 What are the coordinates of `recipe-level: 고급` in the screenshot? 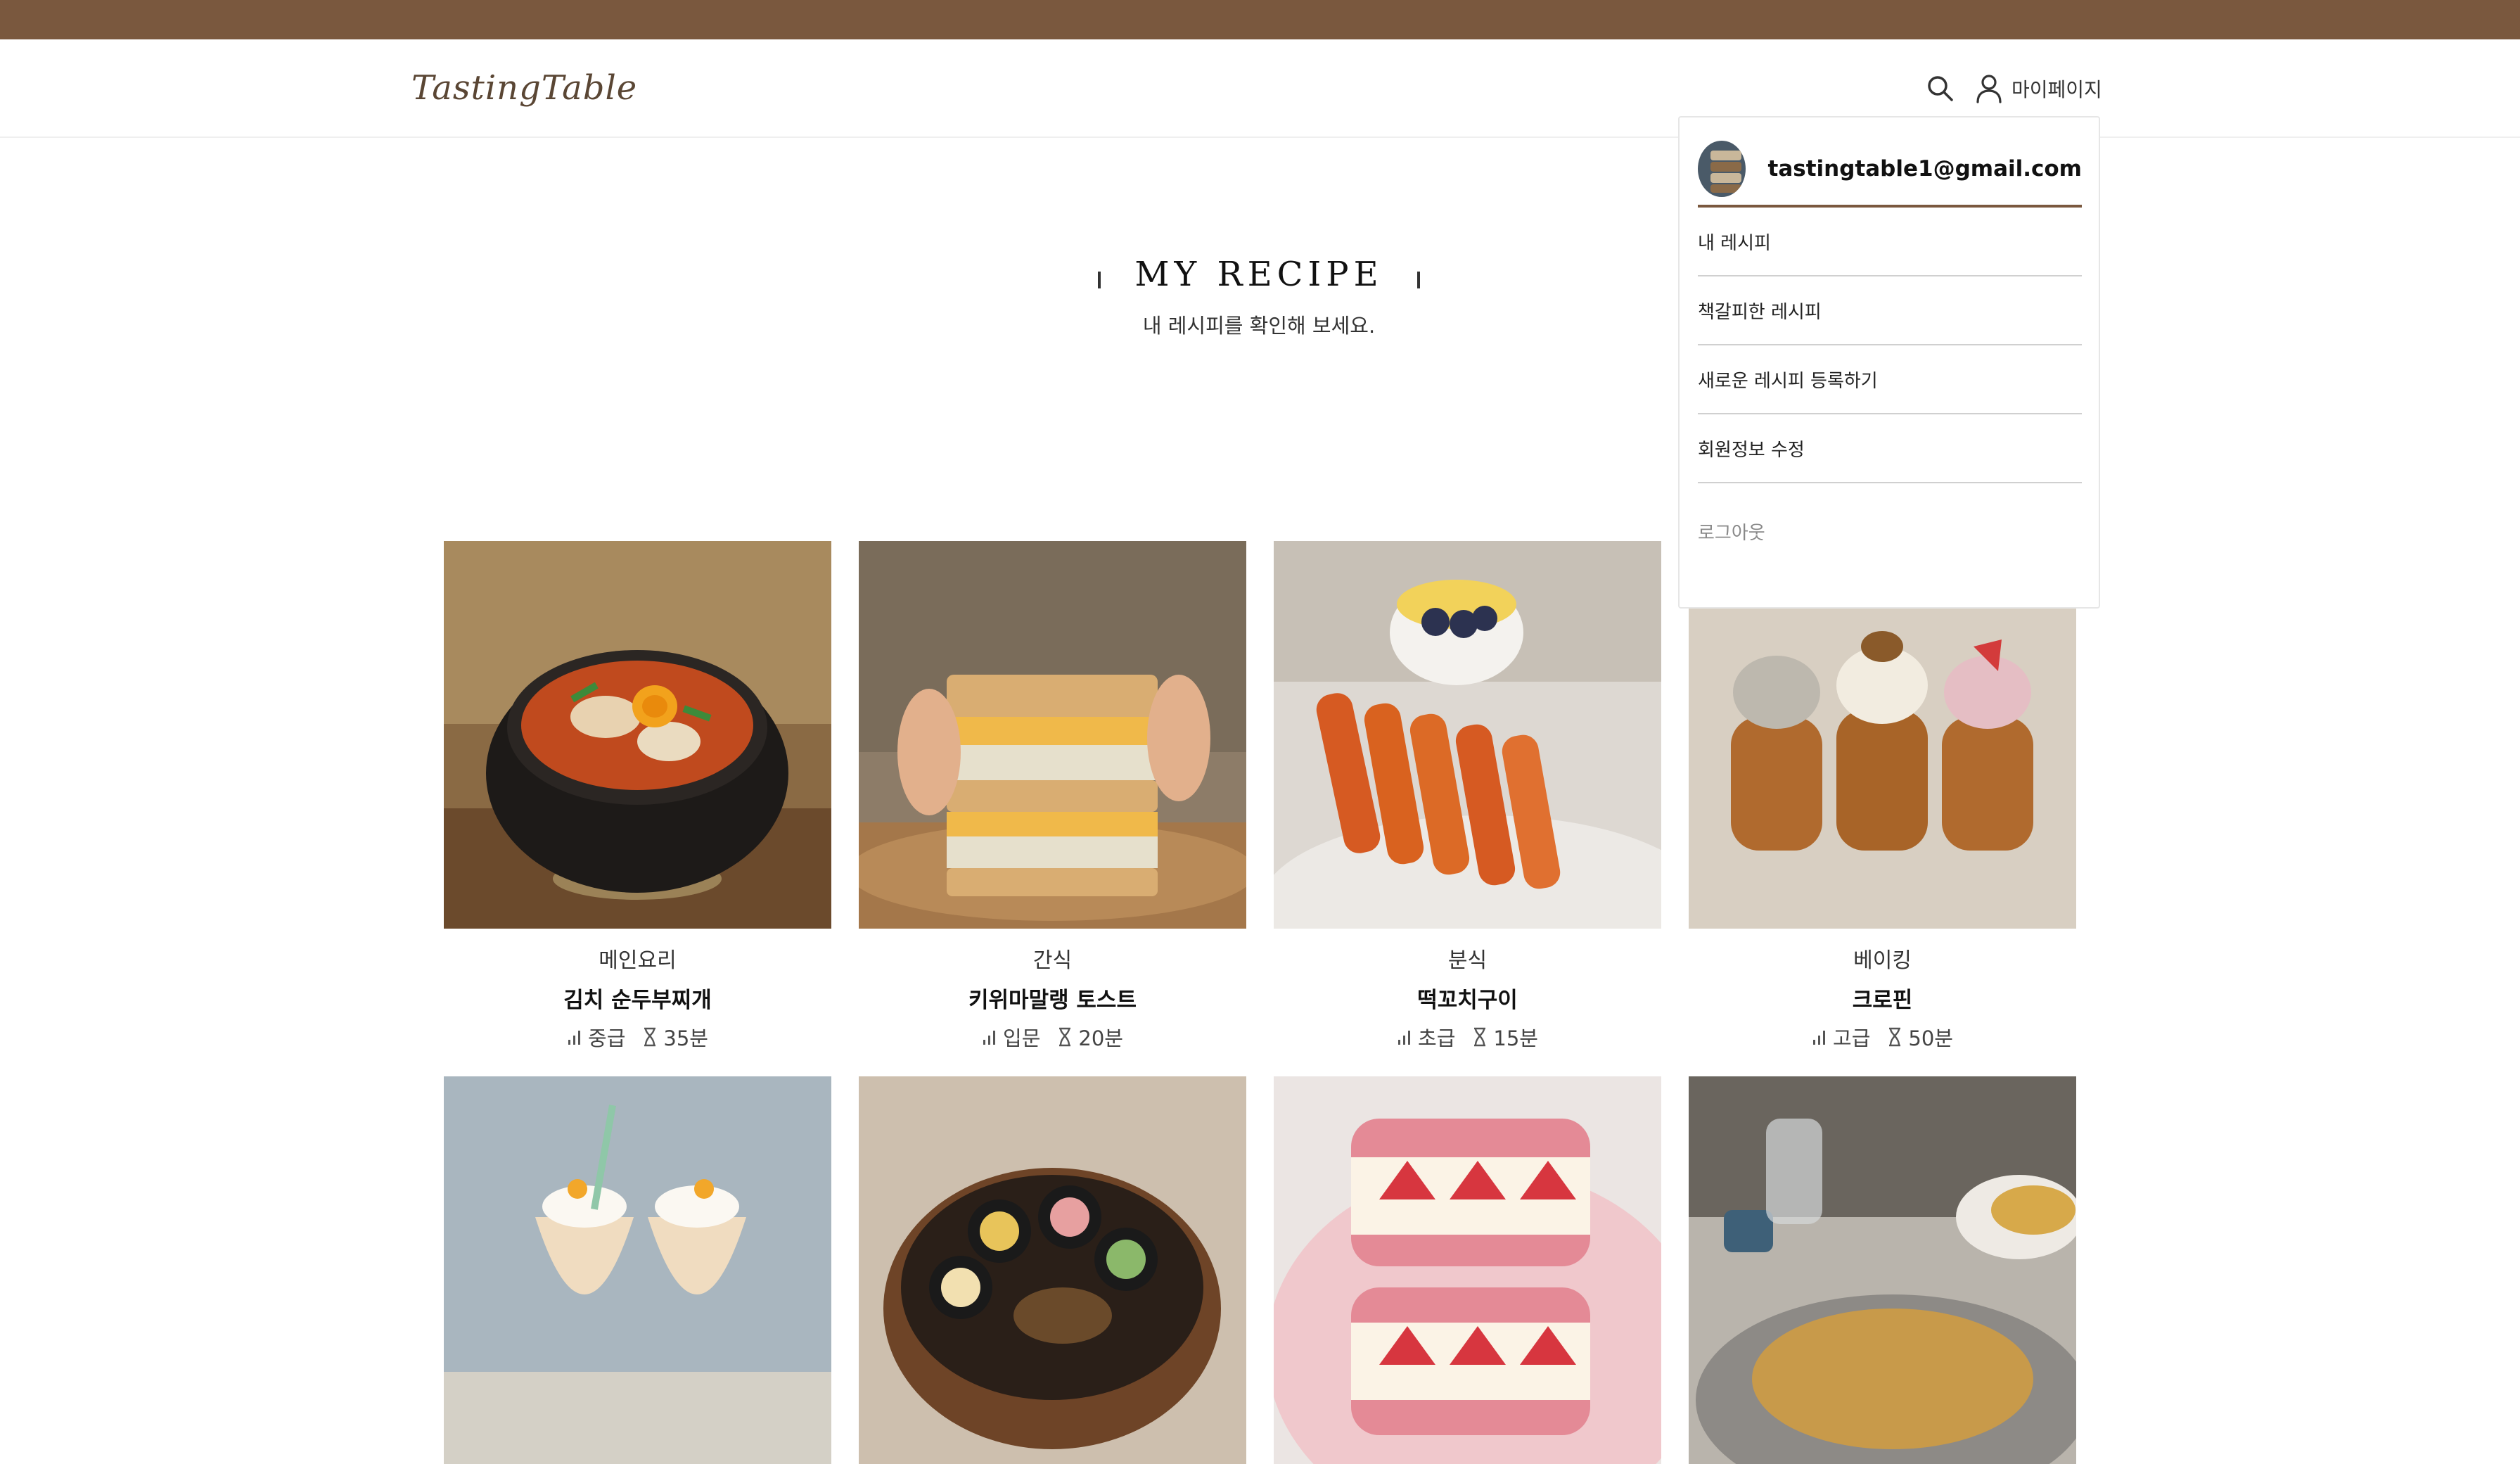 It's located at (1841, 1037).